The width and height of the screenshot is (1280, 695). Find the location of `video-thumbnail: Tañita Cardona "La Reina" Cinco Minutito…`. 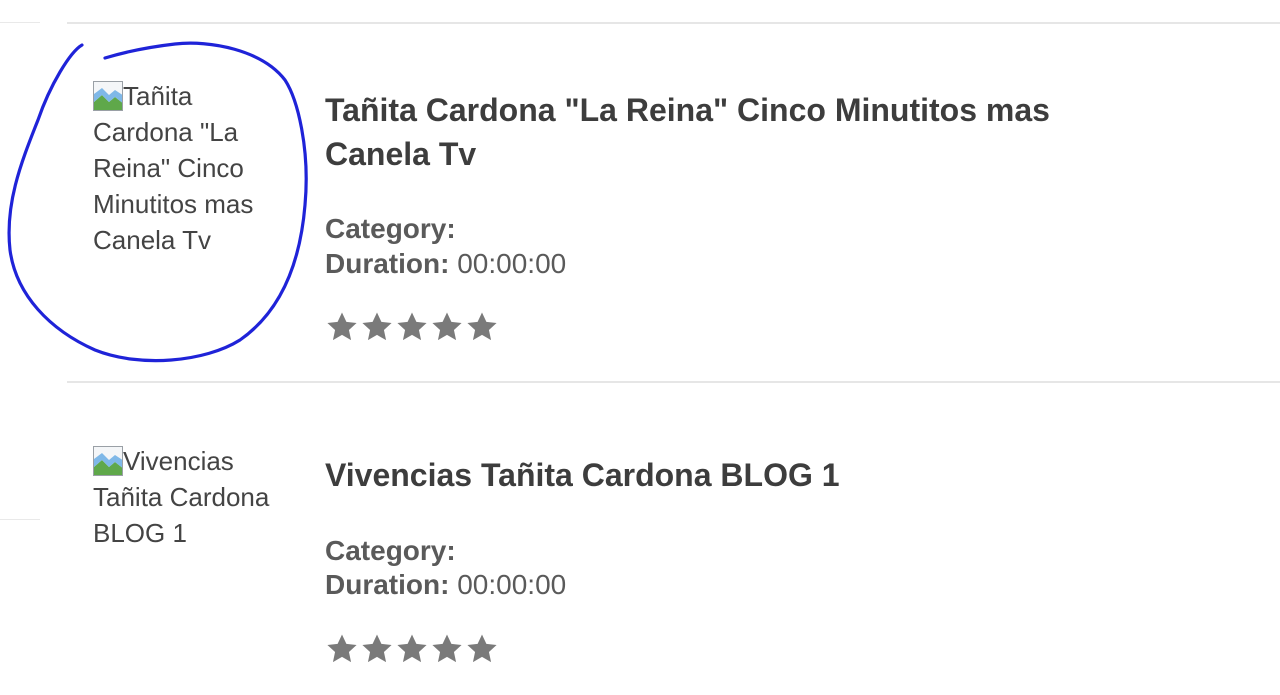

video-thumbnail: Tañita Cardona "La Reina" Cinco Minutito… is located at coordinates (193, 168).